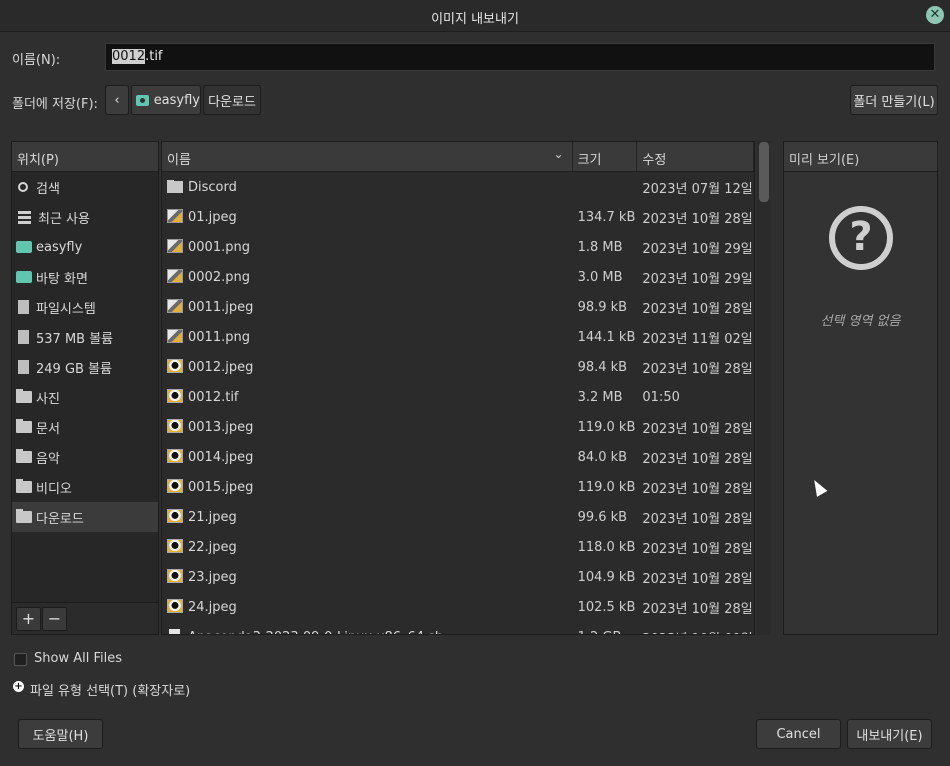 This screenshot has height=766, width=950. What do you see at coordinates (85, 487) in the screenshot?
I see `place-videos: 비디오` at bounding box center [85, 487].